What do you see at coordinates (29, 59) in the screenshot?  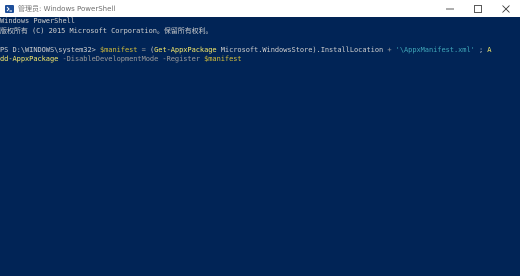 I see `command-token: dd-AppxPackage` at bounding box center [29, 59].